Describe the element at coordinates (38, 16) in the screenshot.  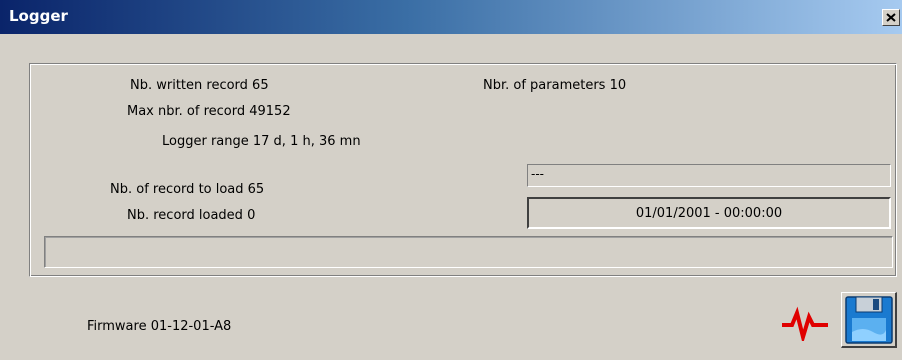
I see `window-title: Logger` at that location.